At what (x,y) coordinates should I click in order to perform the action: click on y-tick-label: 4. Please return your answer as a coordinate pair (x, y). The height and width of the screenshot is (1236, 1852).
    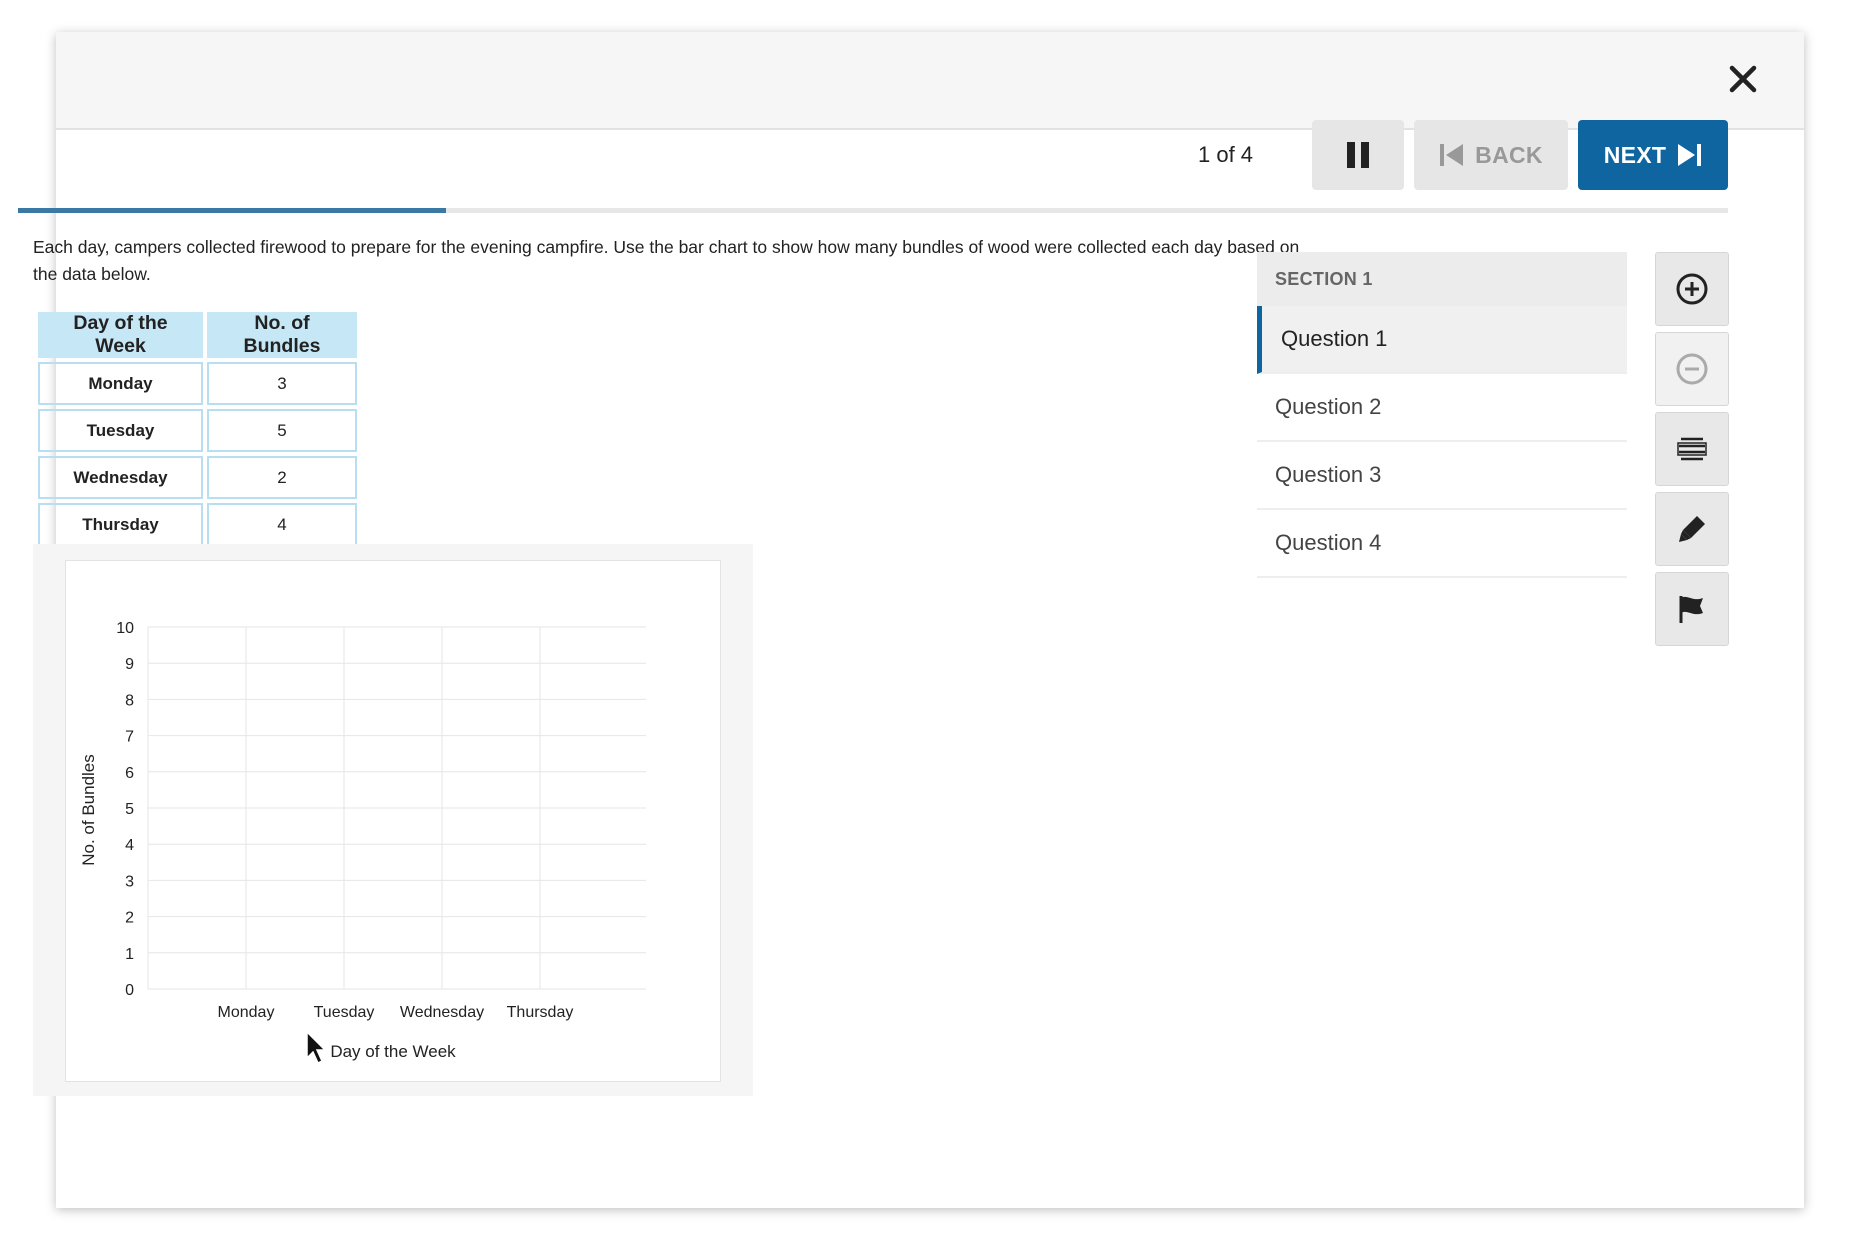
    Looking at the image, I should click on (129, 845).